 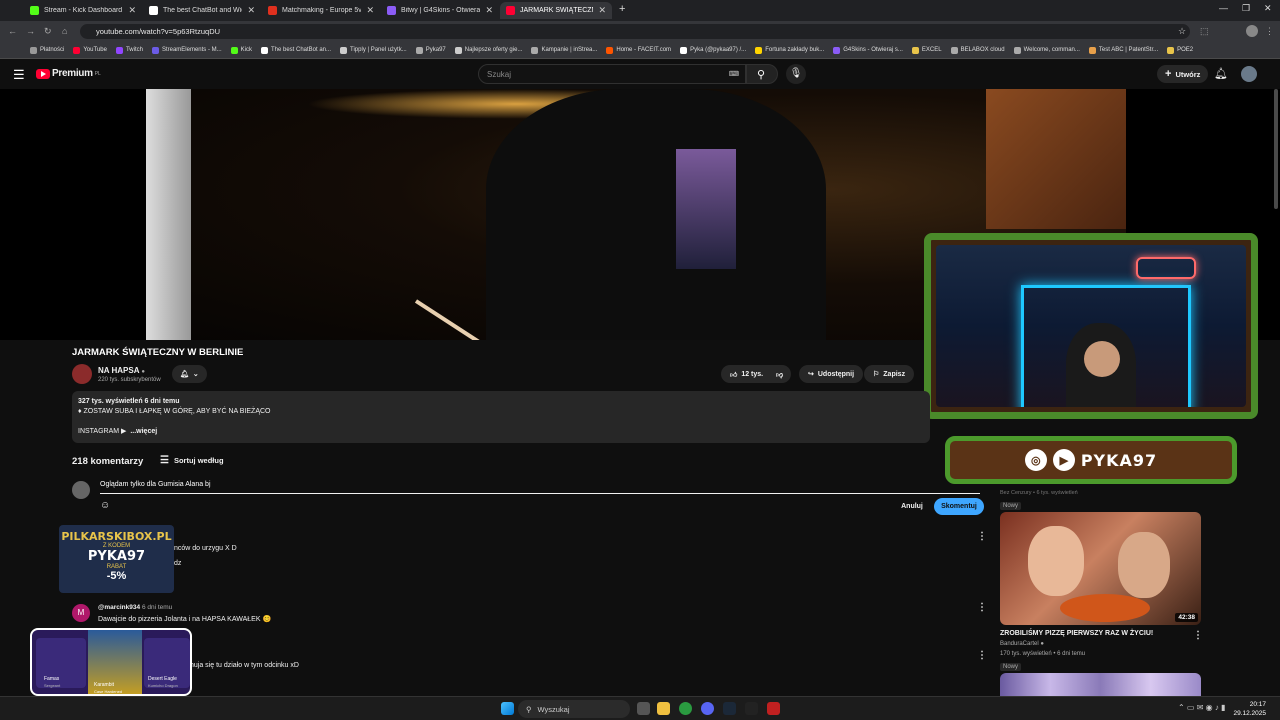 I want to click on comment-author: @marcink934 6 dni temu, so click(x=135, y=607).